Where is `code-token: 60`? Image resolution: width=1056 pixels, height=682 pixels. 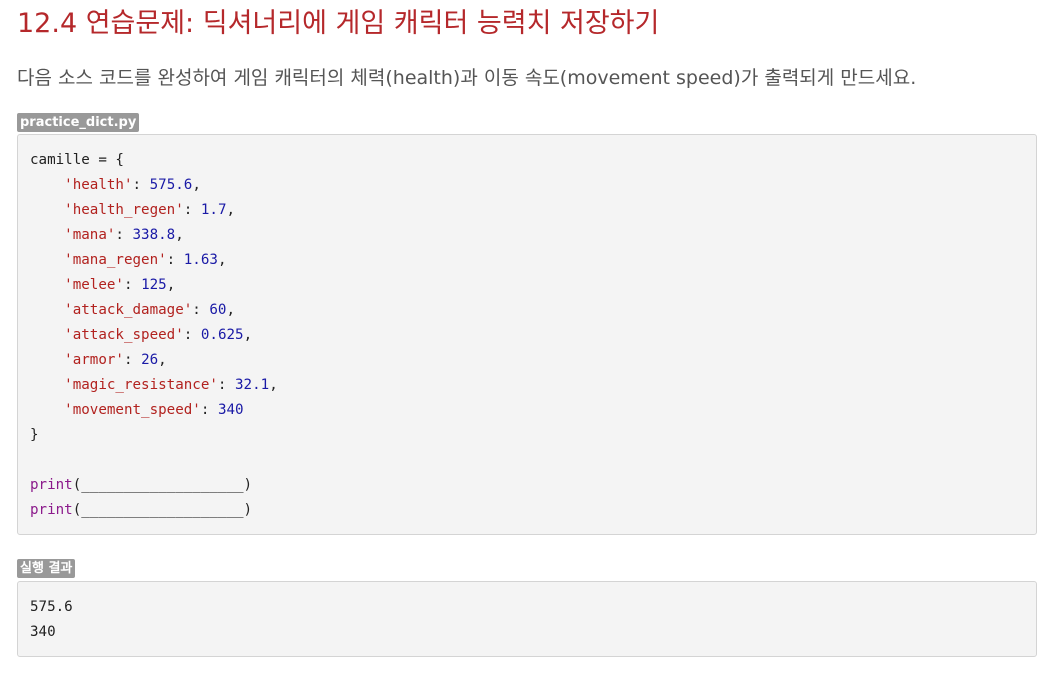
code-token: 60 is located at coordinates (218, 310).